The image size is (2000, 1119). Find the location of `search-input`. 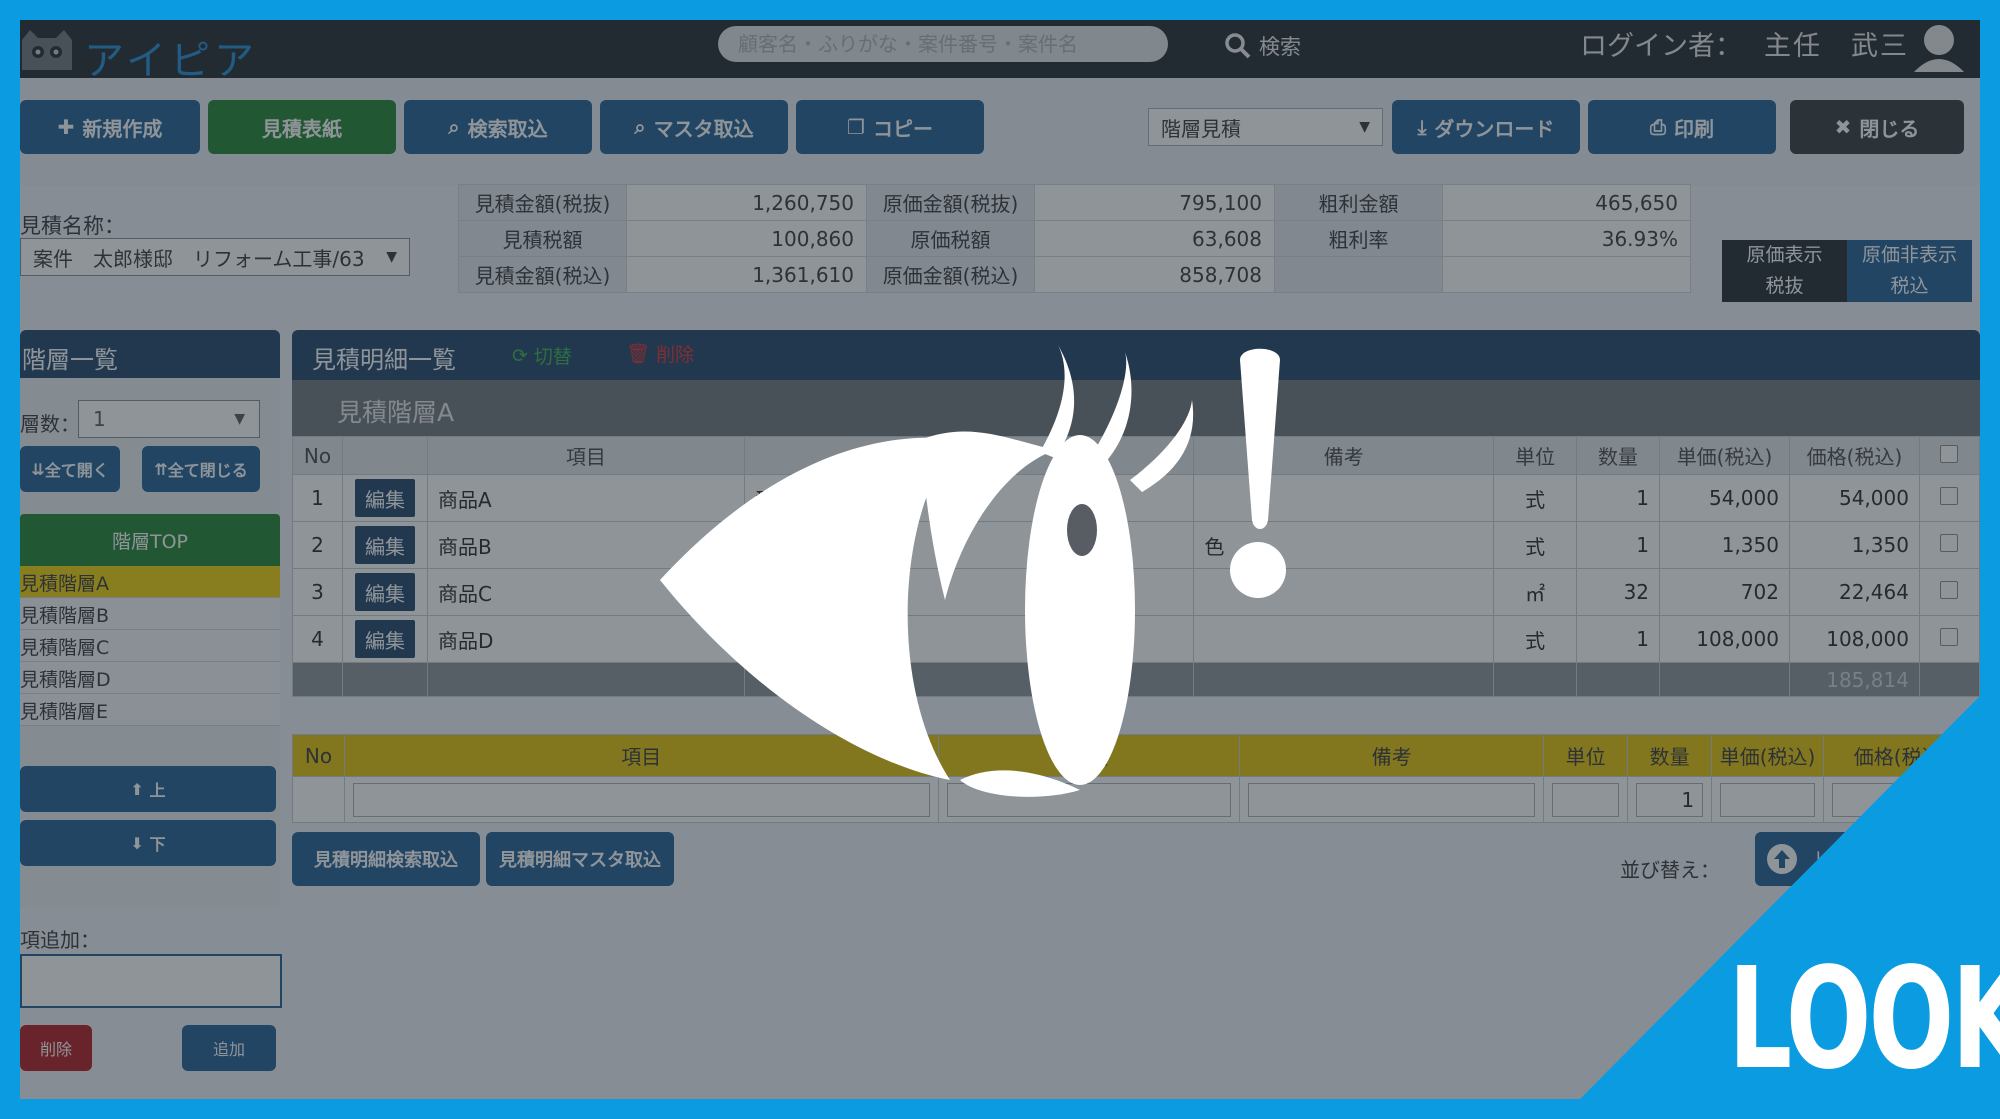

search-input is located at coordinates (943, 44).